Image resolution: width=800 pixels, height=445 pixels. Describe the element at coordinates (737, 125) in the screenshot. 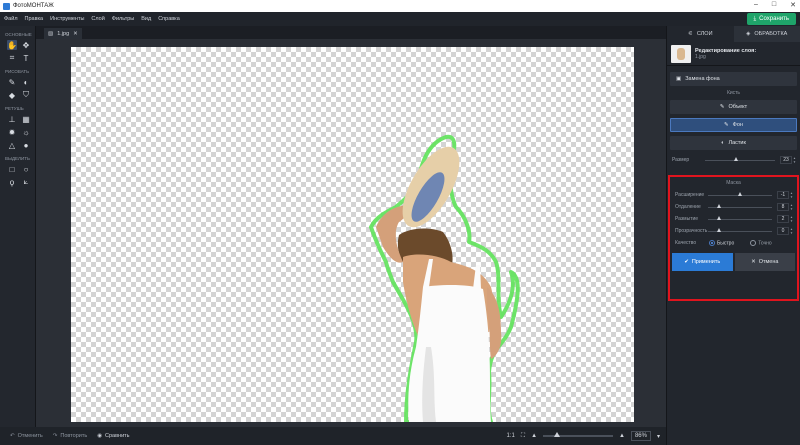

I see `brush-background-label: Фон` at that location.